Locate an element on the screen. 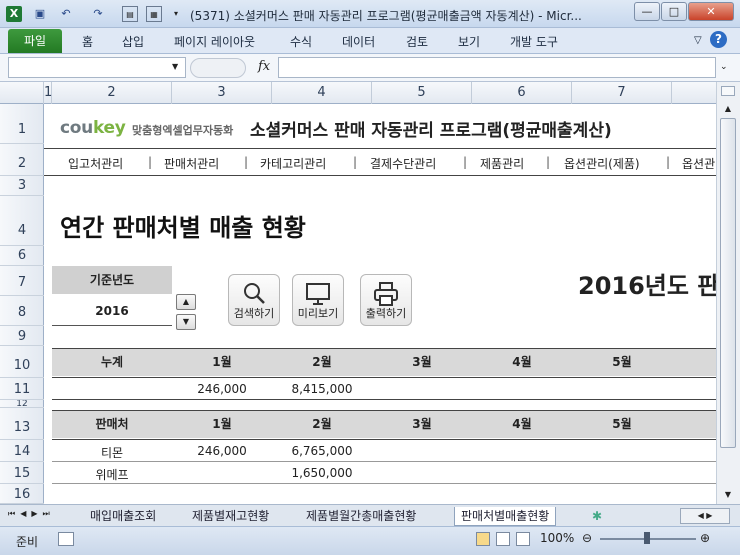 The height and width of the screenshot is (555, 740). row-header: 6 is located at coordinates (22, 256).